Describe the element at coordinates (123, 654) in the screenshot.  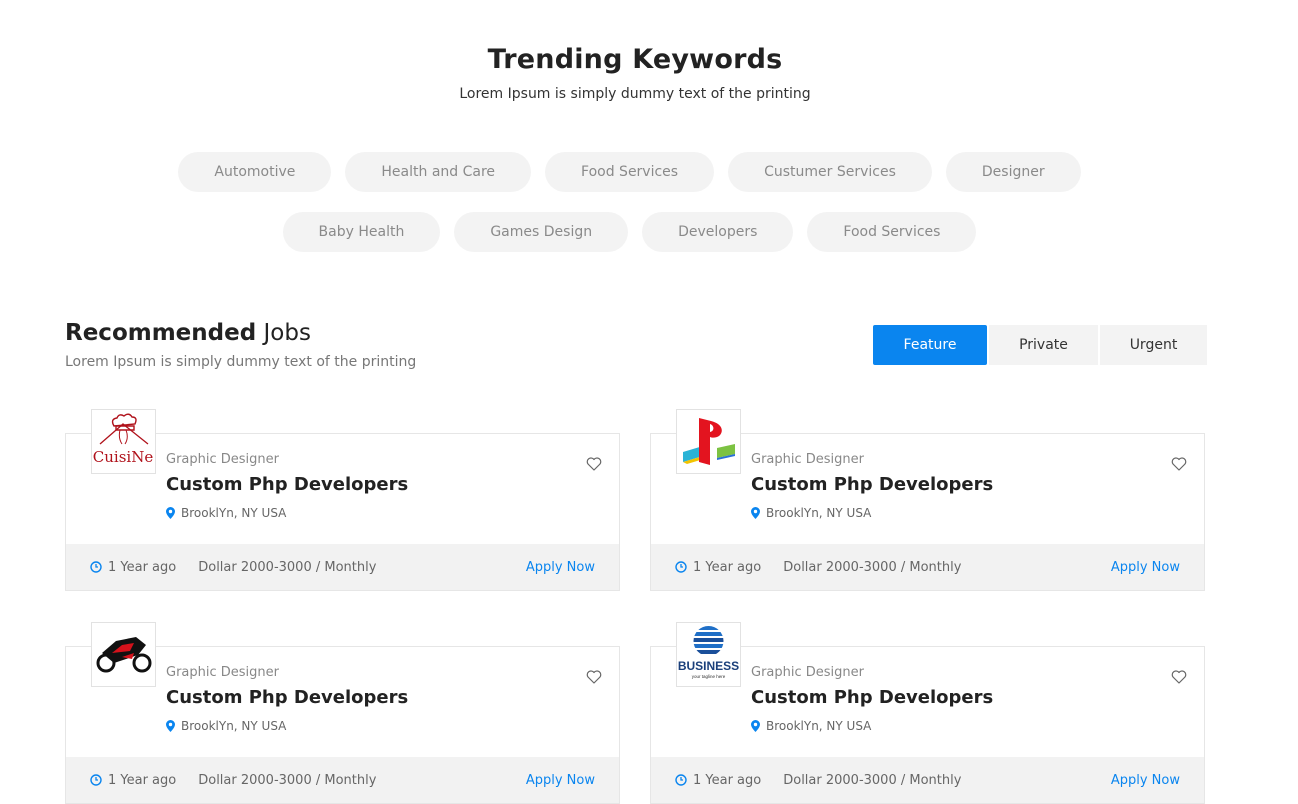
I see `motorbike-logo` at that location.